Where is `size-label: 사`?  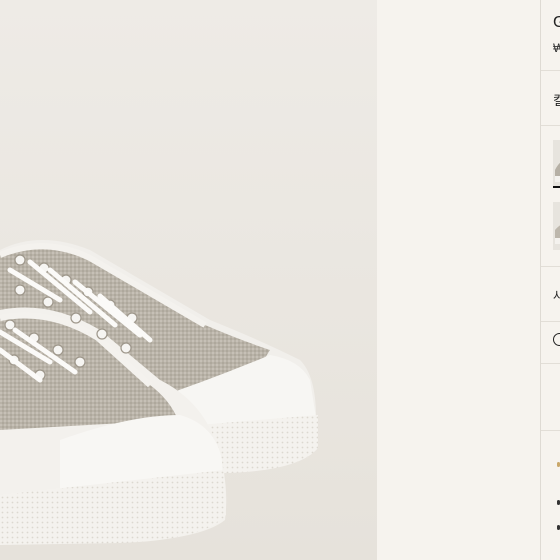
size-label: 사 is located at coordinates (556, 295).